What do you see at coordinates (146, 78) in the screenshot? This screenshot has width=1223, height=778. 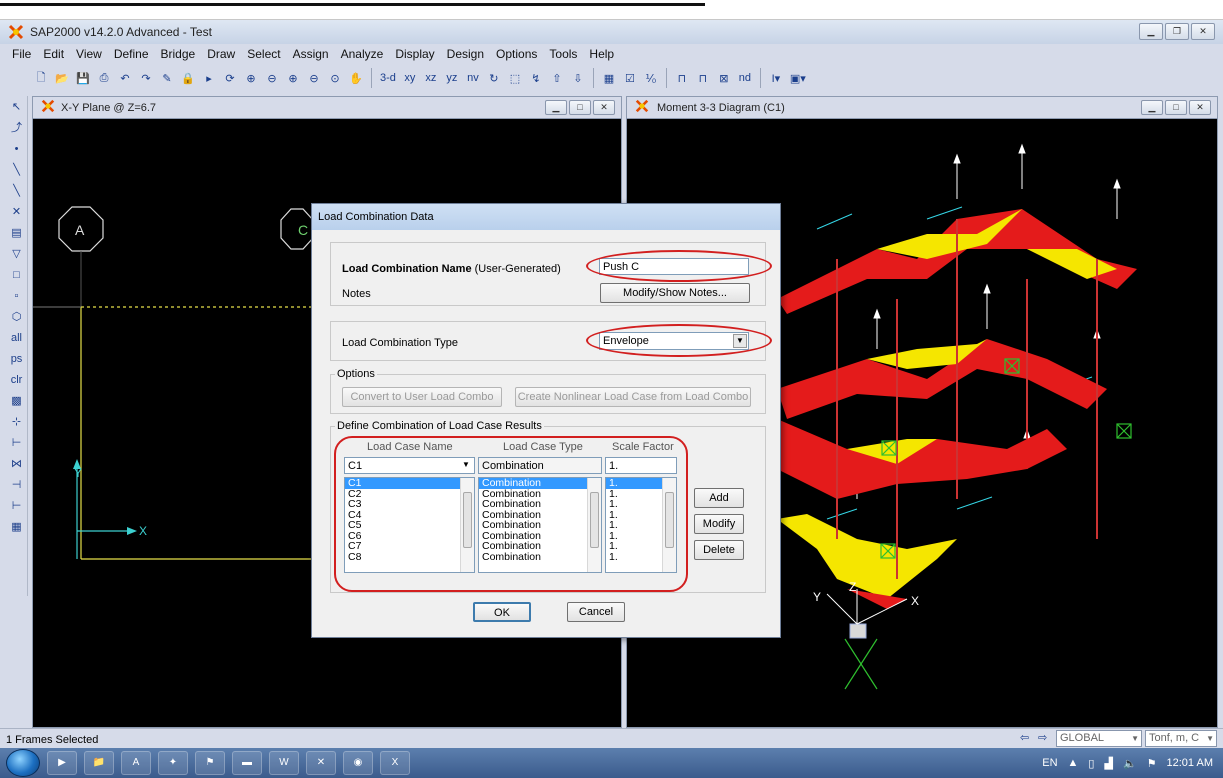 I see `redo-icon: ↷` at bounding box center [146, 78].